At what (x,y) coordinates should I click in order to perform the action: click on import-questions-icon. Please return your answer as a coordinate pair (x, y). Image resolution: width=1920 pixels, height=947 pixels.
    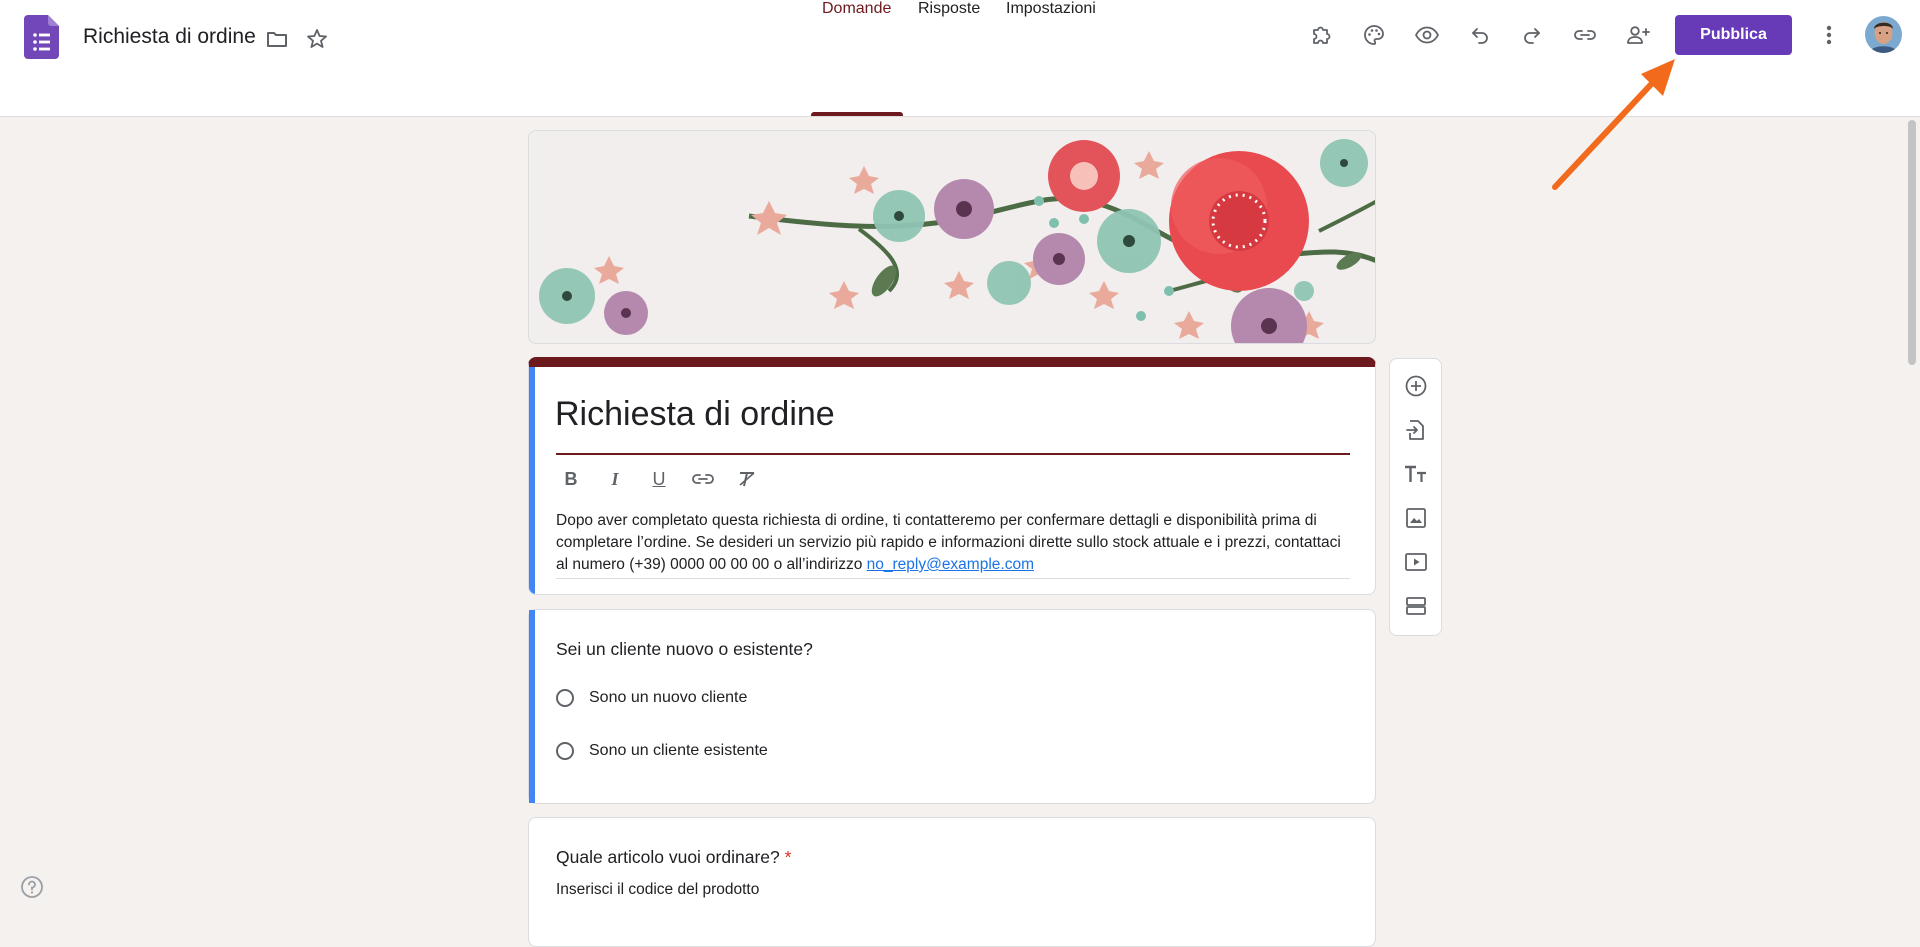
    Looking at the image, I should click on (1416, 430).